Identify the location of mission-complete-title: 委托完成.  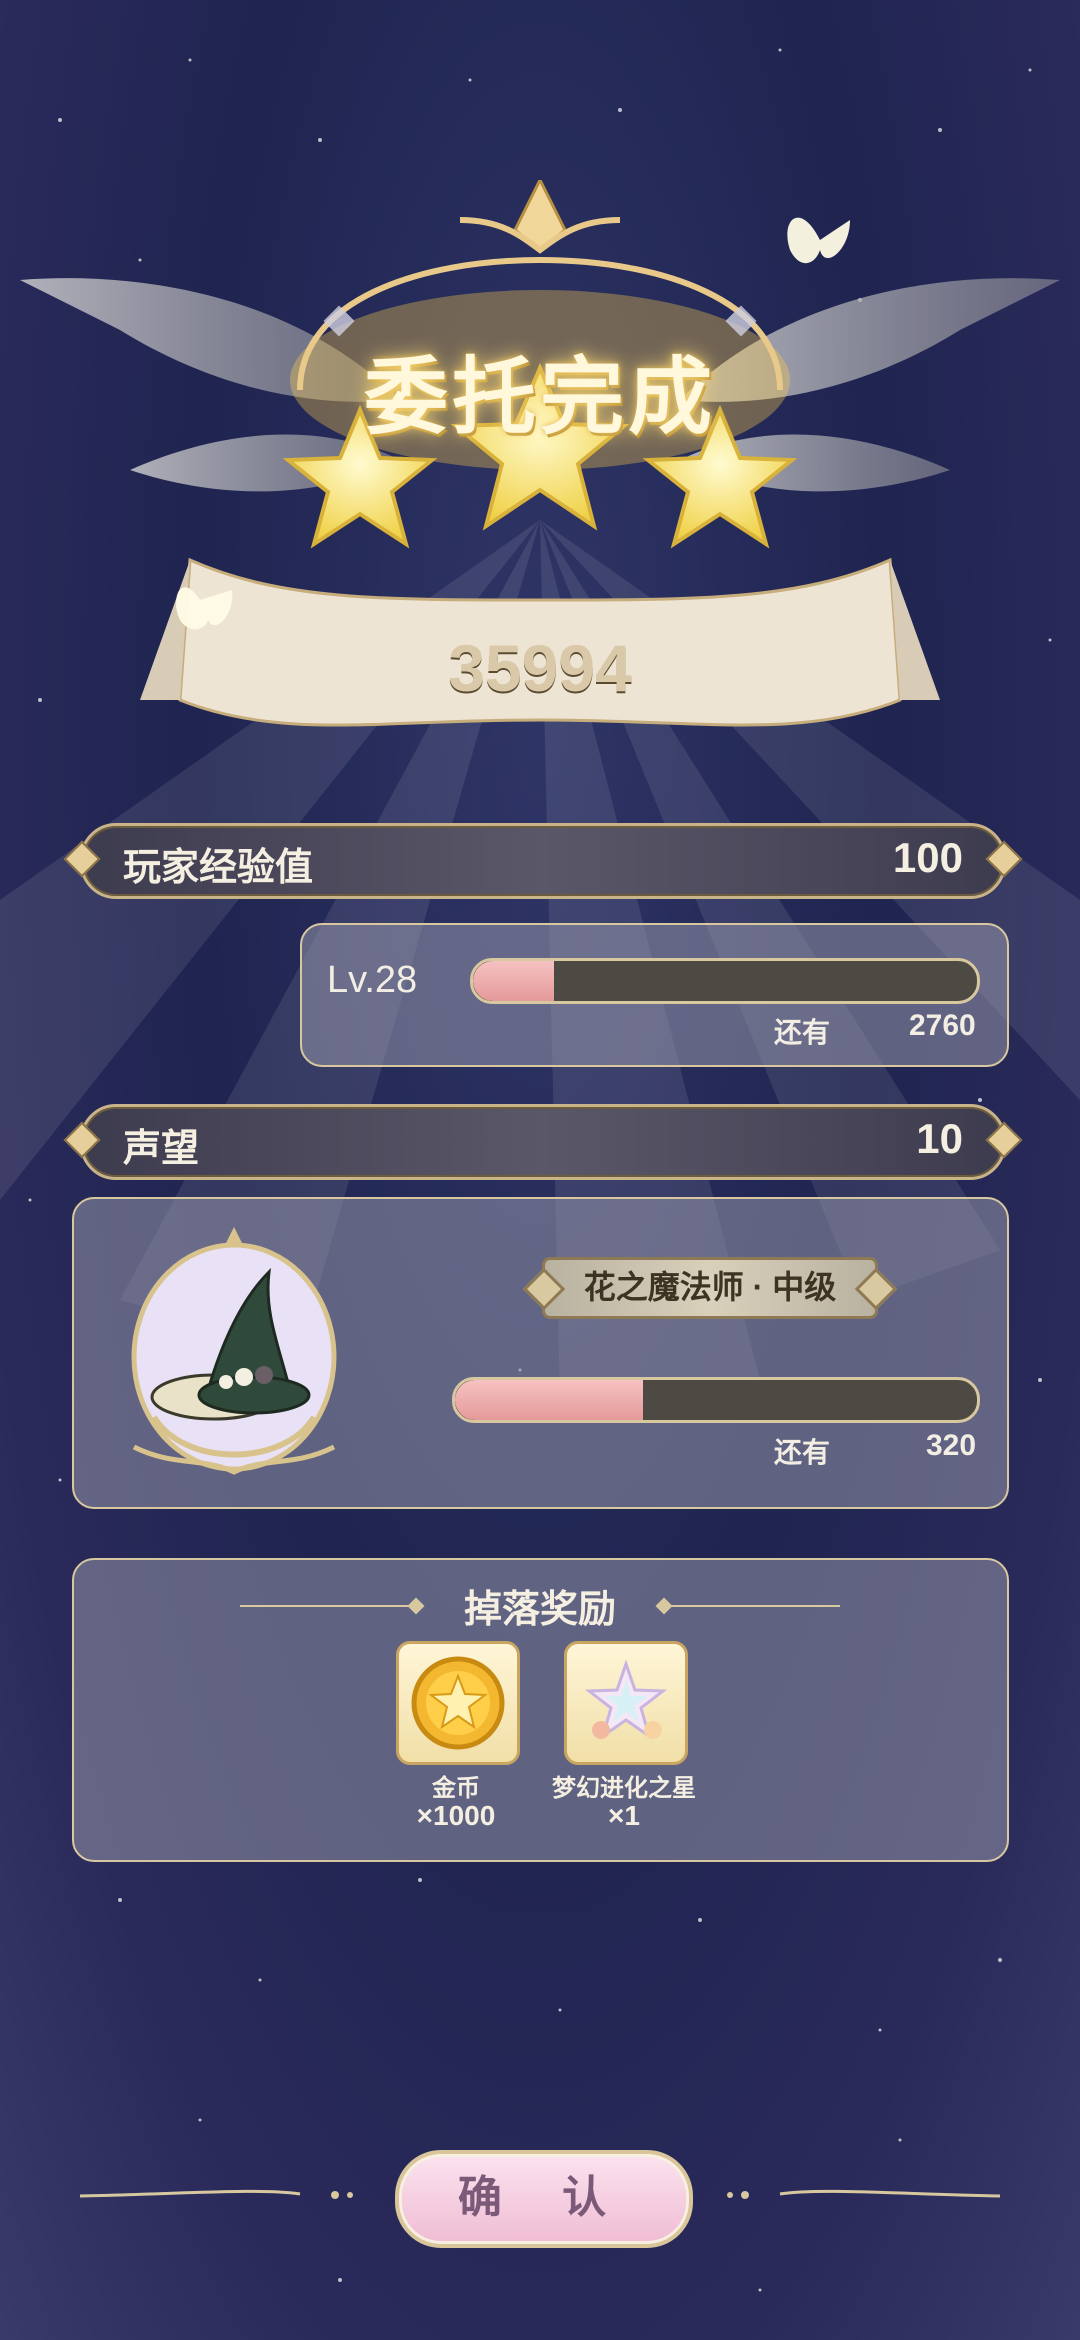
(539, 397).